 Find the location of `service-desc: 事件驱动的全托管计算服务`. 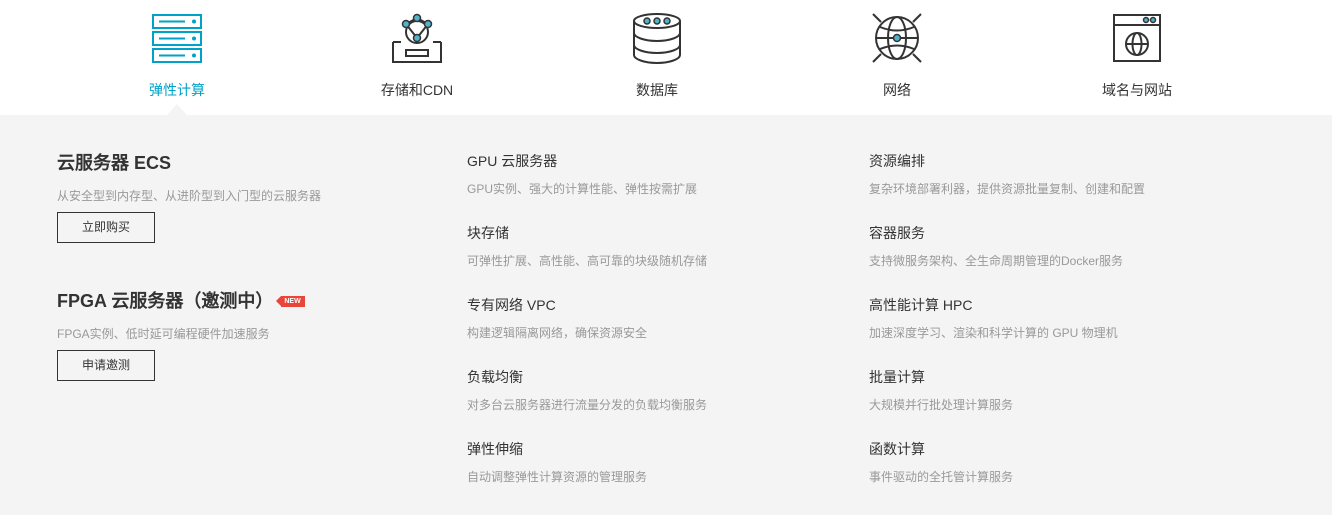

service-desc: 事件驱动的全托管计算服务 is located at coordinates (941, 477).